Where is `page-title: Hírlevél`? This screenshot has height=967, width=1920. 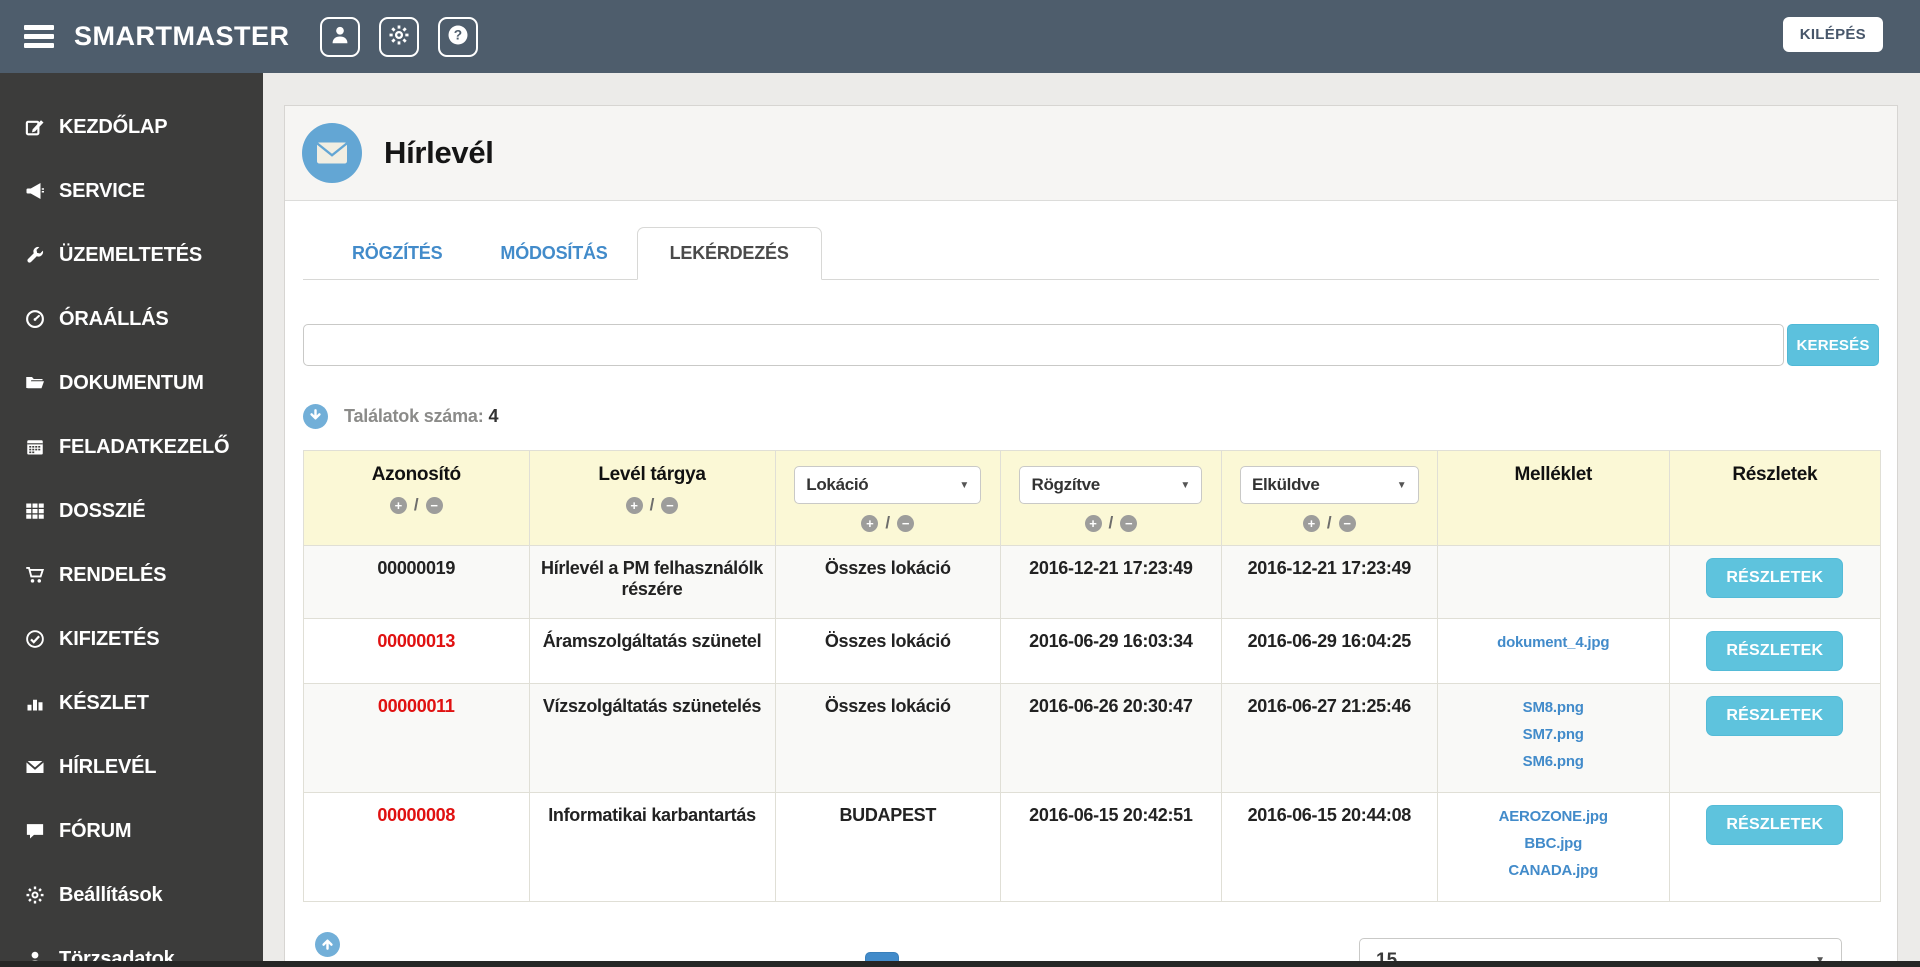 page-title: Hírlevél is located at coordinates (439, 152).